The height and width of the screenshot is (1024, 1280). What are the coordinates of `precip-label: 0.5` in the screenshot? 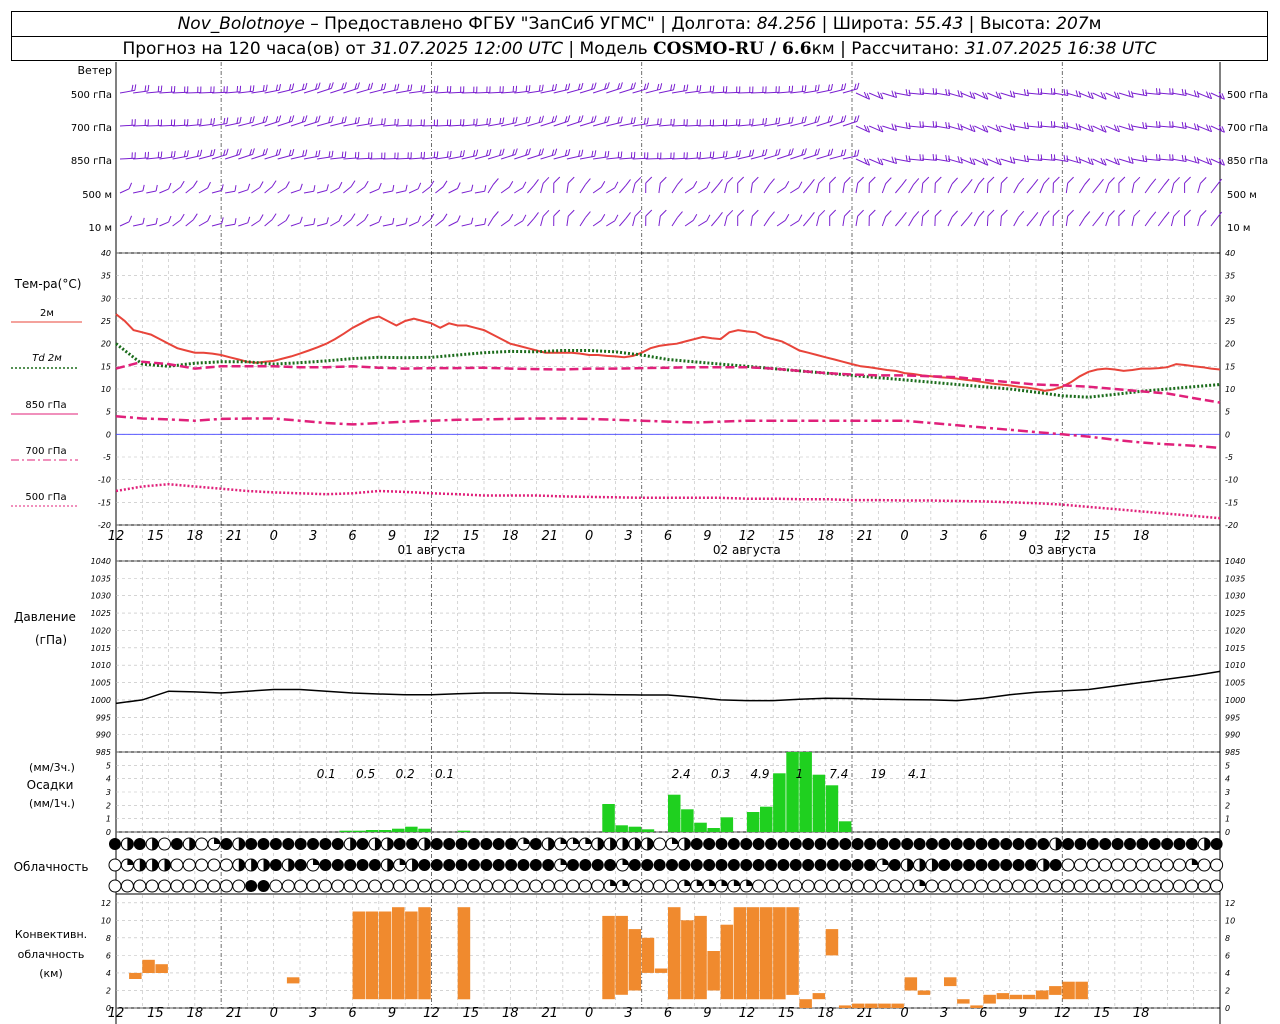 It's located at (365, 774).